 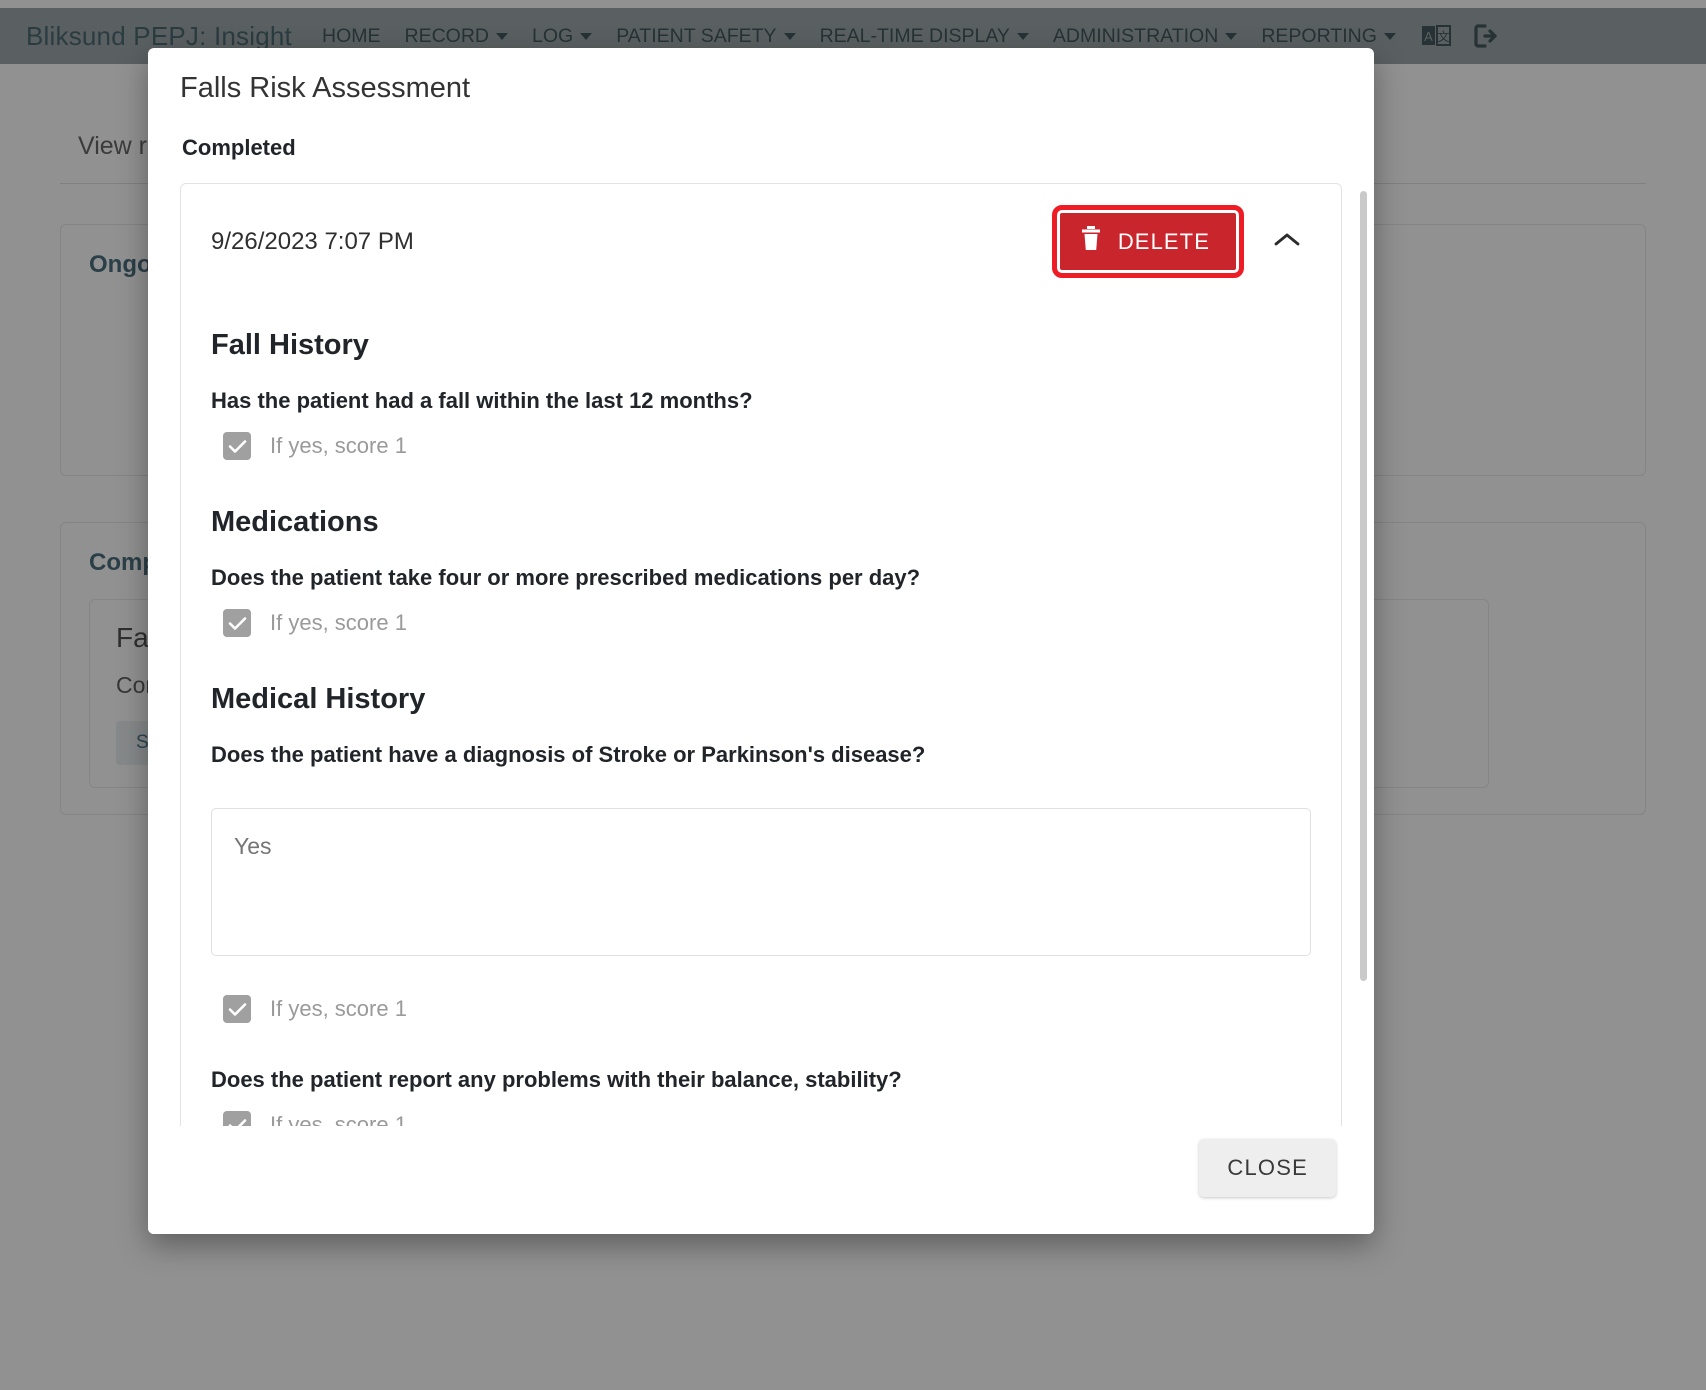 I want to click on trash-icon, so click(x=1091, y=241).